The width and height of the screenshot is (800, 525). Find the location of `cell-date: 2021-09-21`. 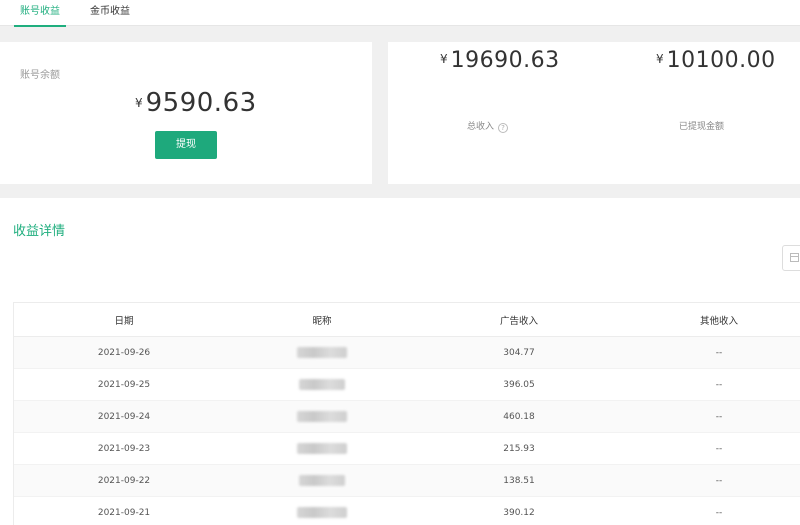

cell-date: 2021-09-21 is located at coordinates (124, 512).